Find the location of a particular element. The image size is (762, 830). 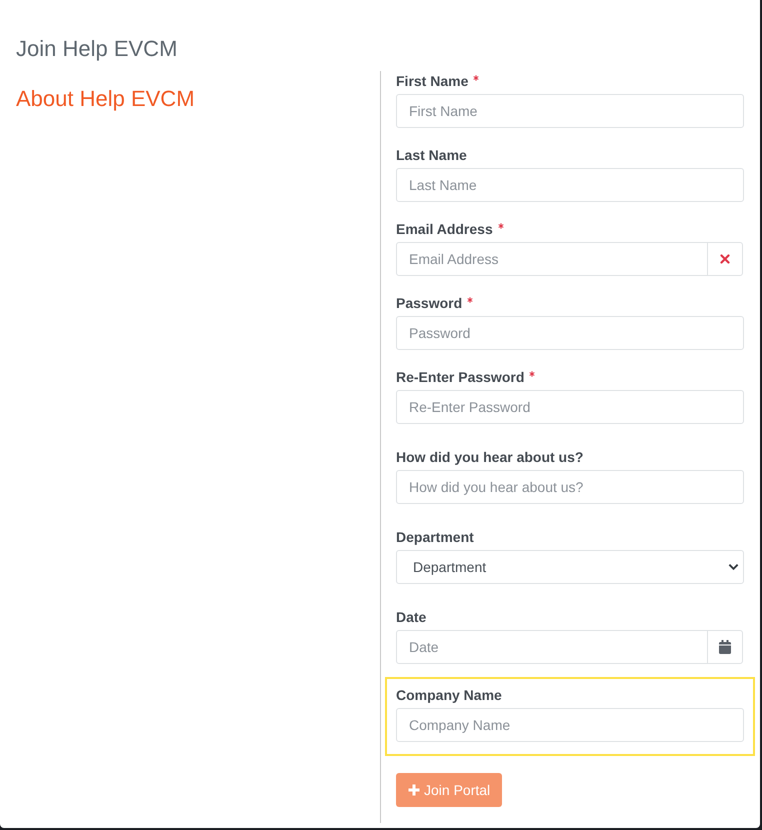

field-label: Last Name is located at coordinates (431, 155).